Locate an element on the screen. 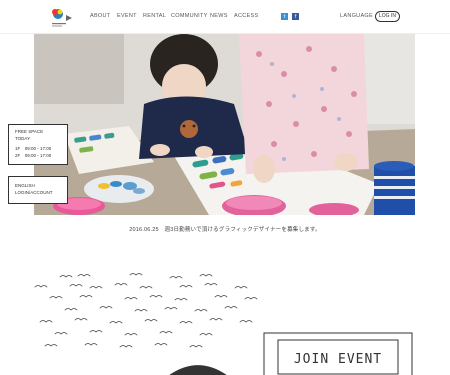 Image resolution: width=450 pixels, height=375 pixels. login-account-link: LOGIN/ACCOUNT is located at coordinates (38, 192).